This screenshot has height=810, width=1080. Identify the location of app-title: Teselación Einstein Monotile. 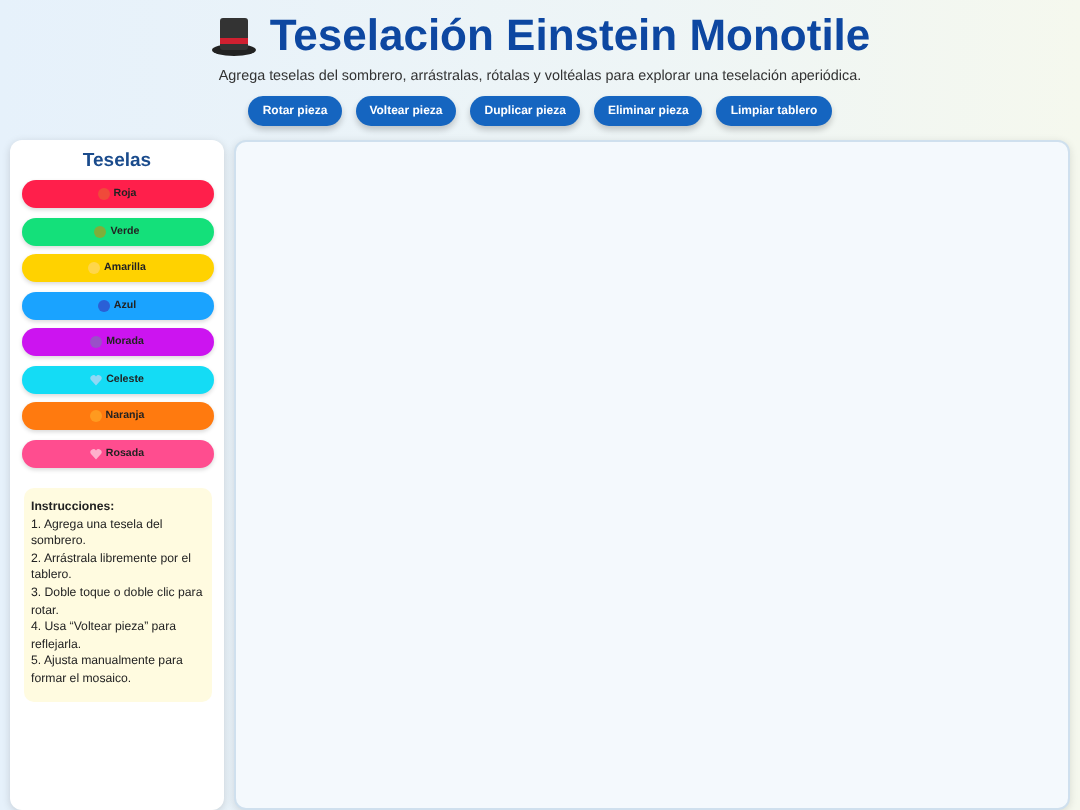
(570, 36).